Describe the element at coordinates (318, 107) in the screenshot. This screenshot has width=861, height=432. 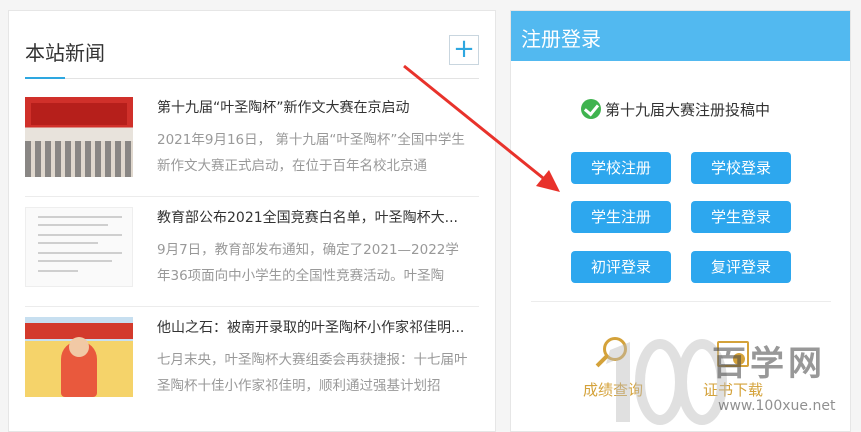
I see `news-item-title: 第十九届“叶圣陶杯”新作文大赛在京启动` at that location.